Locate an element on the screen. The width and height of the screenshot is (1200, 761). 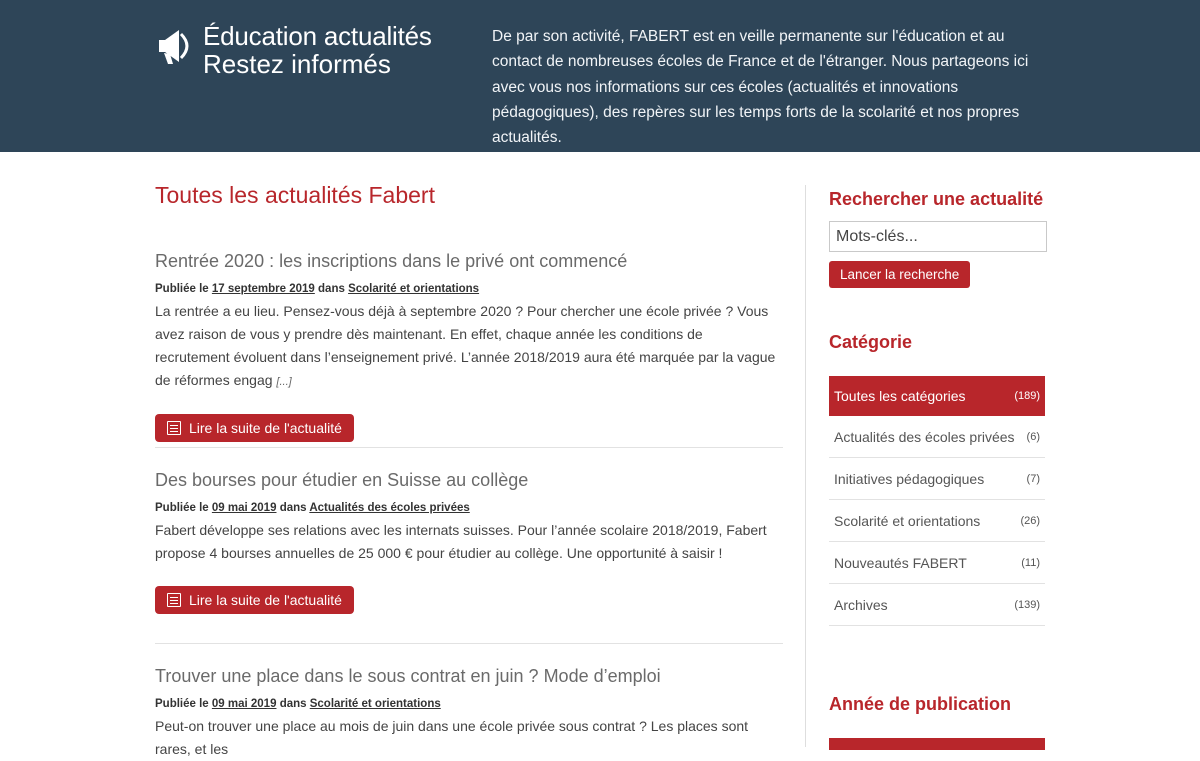
page-title: Toutes les actualités Fabert is located at coordinates (295, 195).